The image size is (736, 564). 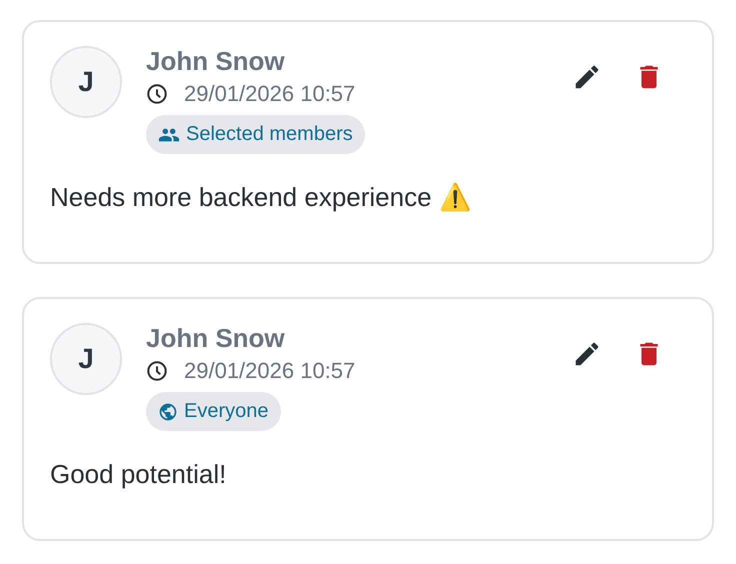 I want to click on comment-text: Good potential!, so click(x=139, y=474).